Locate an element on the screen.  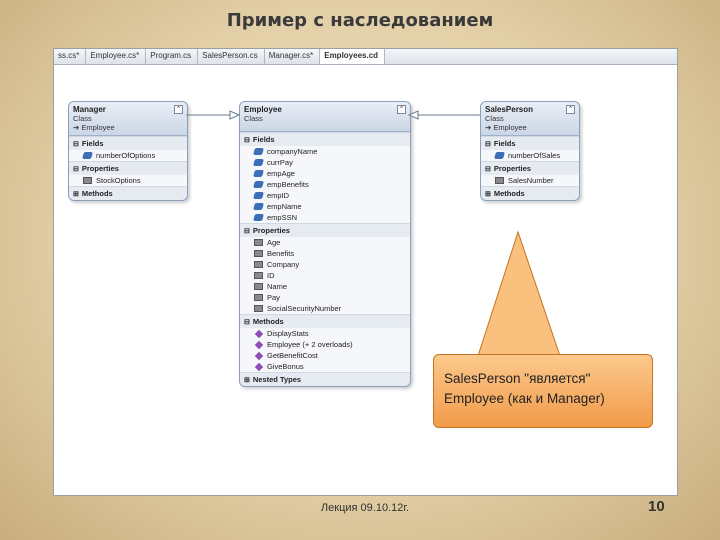
callout-pointer is located at coordinates (519, 293).